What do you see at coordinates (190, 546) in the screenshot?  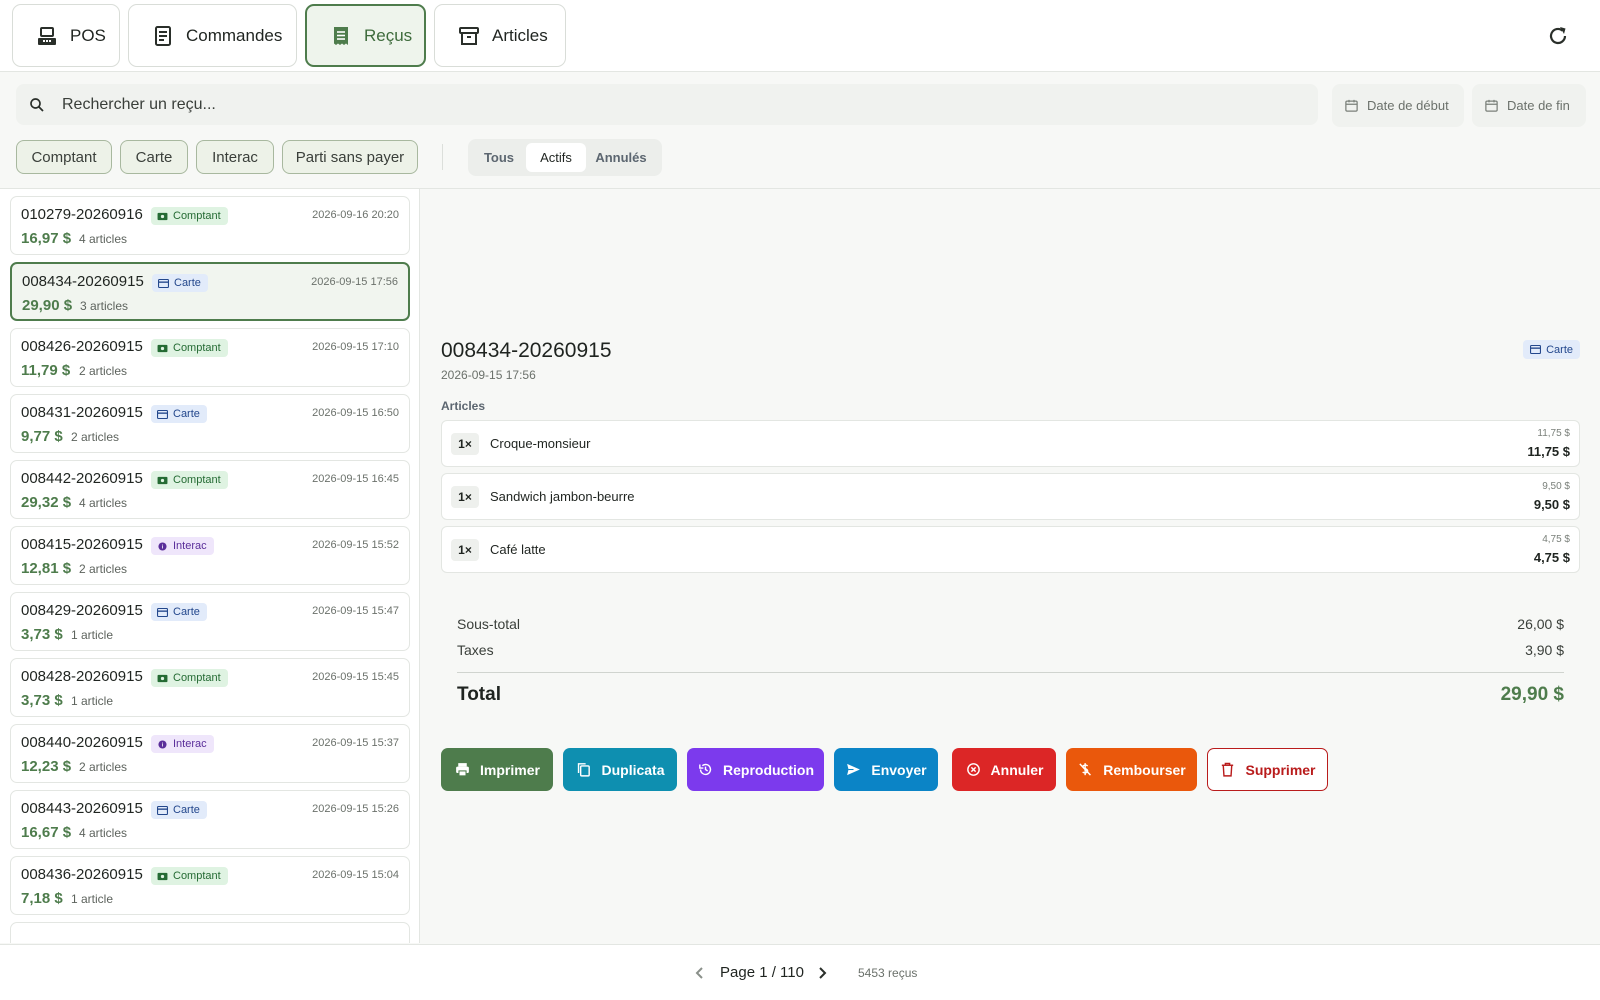 I see `payment-badge-label: Interac` at bounding box center [190, 546].